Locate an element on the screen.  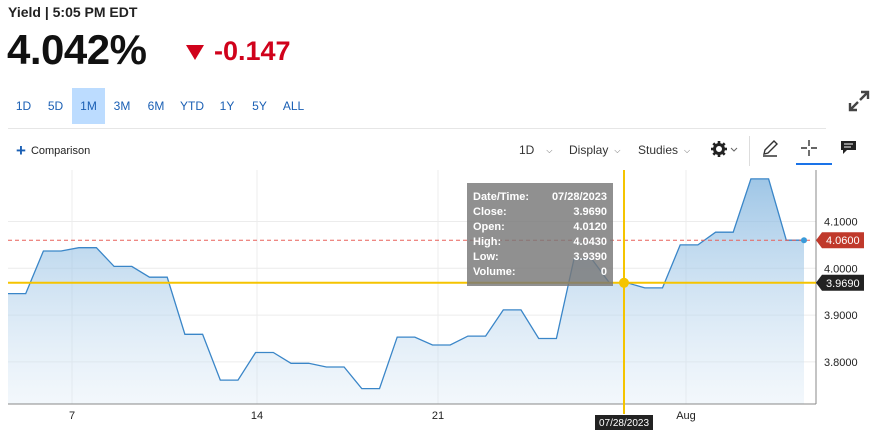
tooltip-value: 07/28/2023 is located at coordinates (579, 197).